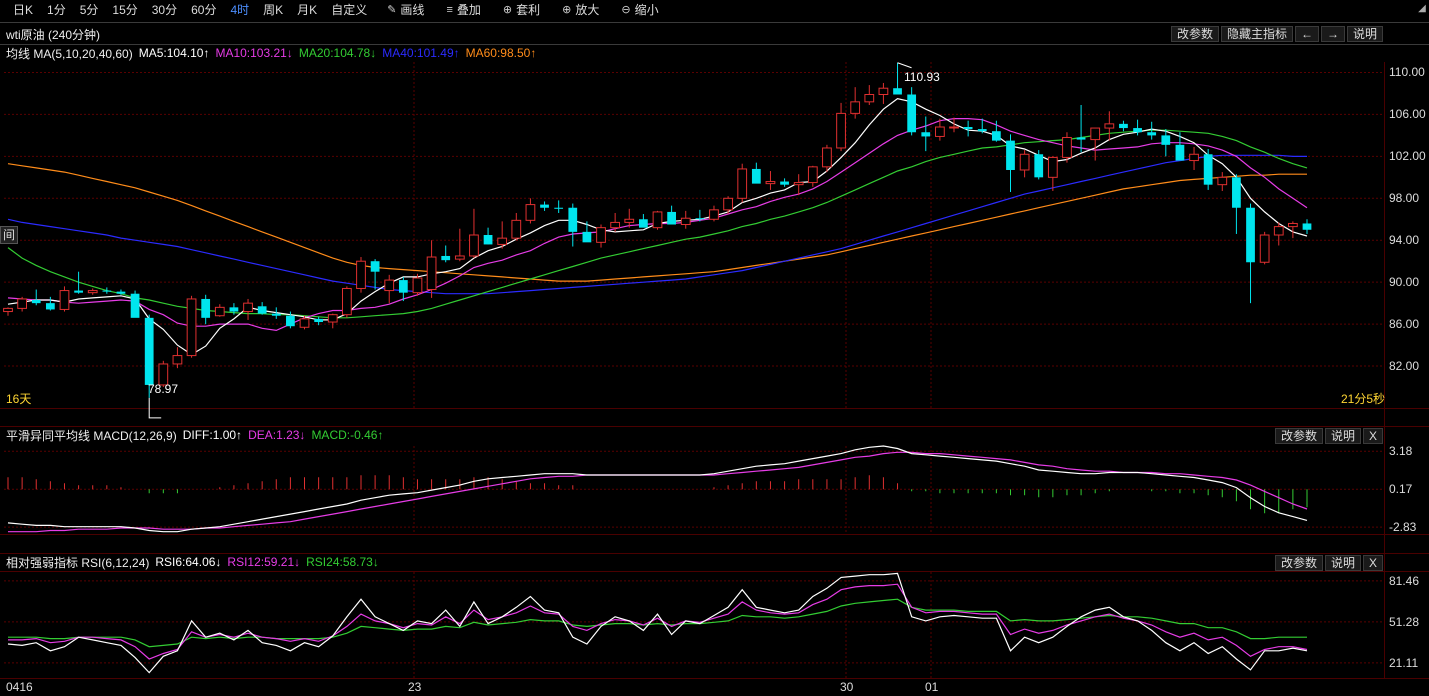 This screenshot has height=696, width=1429. What do you see at coordinates (904, 65) in the screenshot?
I see `high-marker` at bounding box center [904, 65].